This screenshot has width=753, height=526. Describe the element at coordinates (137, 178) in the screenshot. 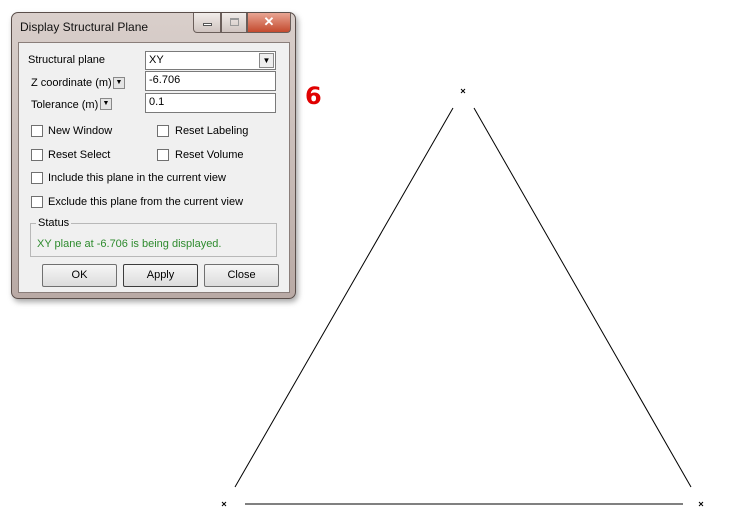

I see `include-plane-label: Include this plane in the current view` at that location.